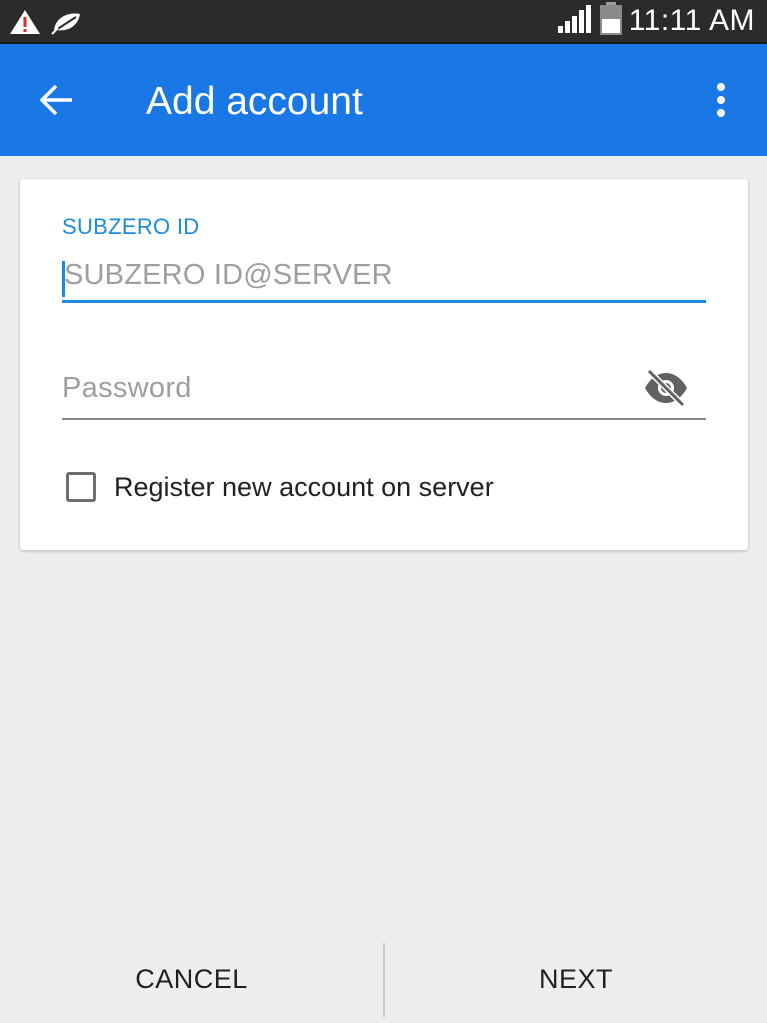 This screenshot has width=767, height=1023. I want to click on password-field: Password, so click(384, 392).